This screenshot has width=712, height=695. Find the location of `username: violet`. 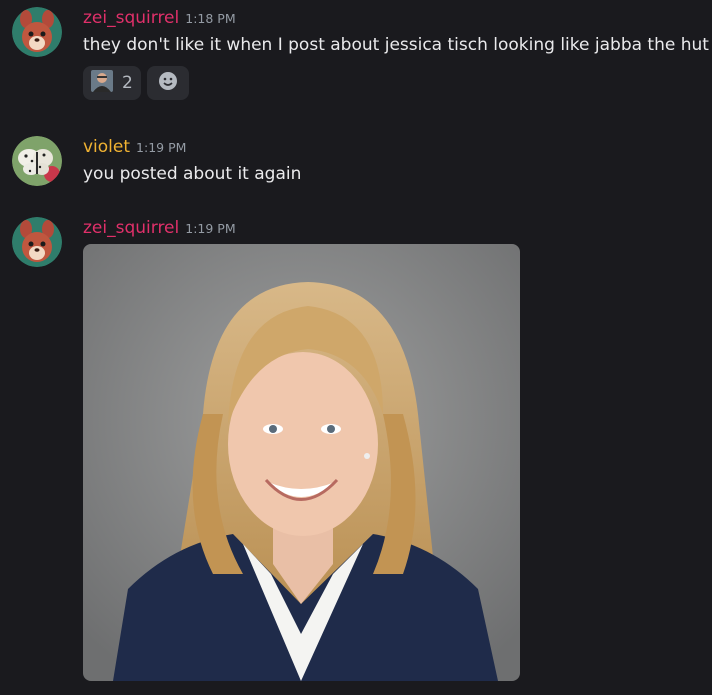

username: violet is located at coordinates (106, 147).